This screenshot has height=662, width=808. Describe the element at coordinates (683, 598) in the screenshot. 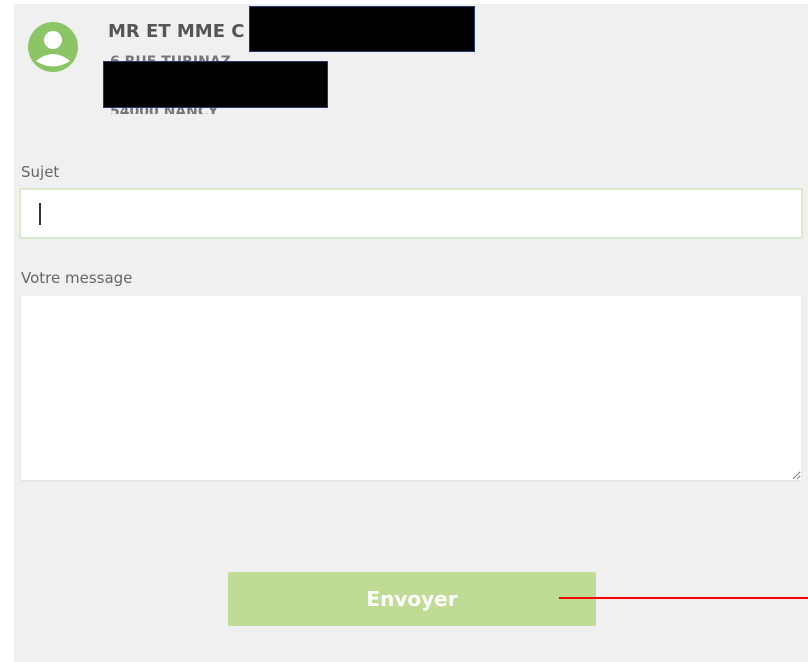

I see `annotation-arrow-line` at that location.